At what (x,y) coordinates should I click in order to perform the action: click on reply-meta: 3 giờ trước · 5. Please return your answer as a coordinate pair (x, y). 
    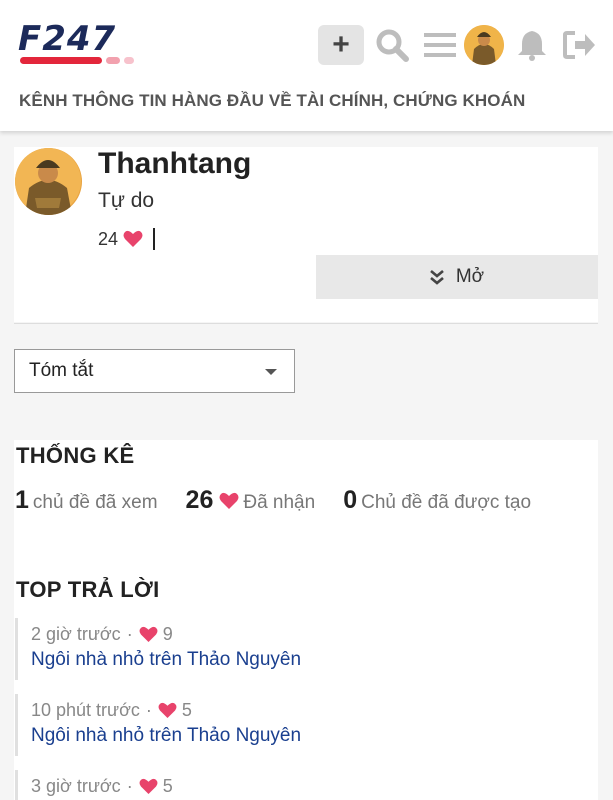
    Looking at the image, I should click on (313, 786).